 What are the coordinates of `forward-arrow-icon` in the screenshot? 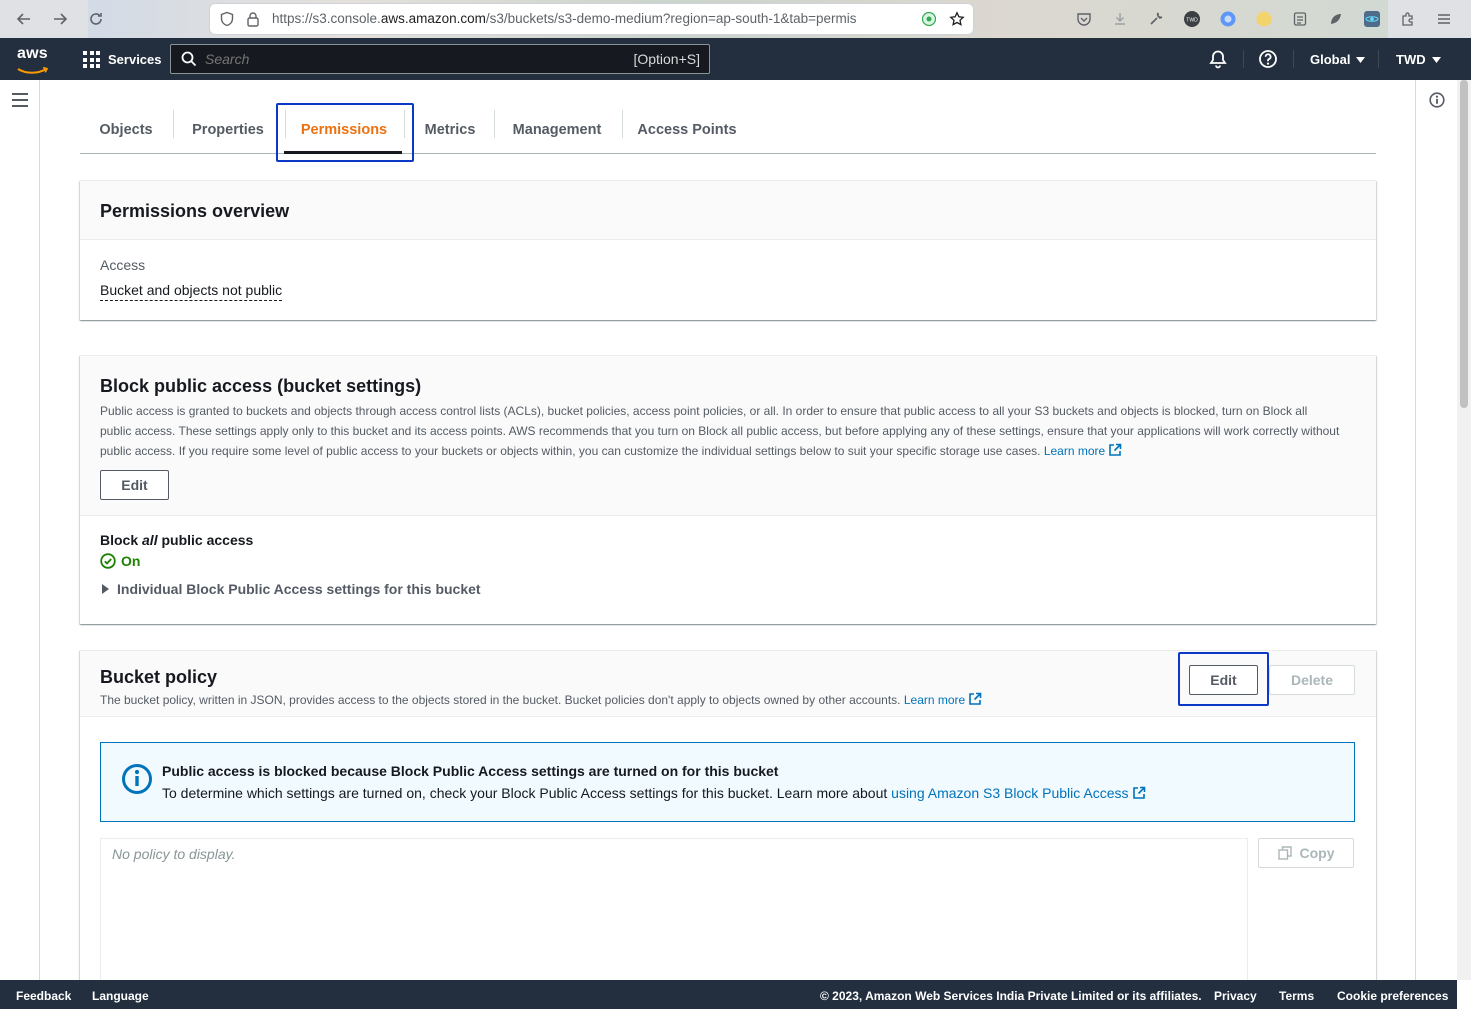 It's located at (60, 19).